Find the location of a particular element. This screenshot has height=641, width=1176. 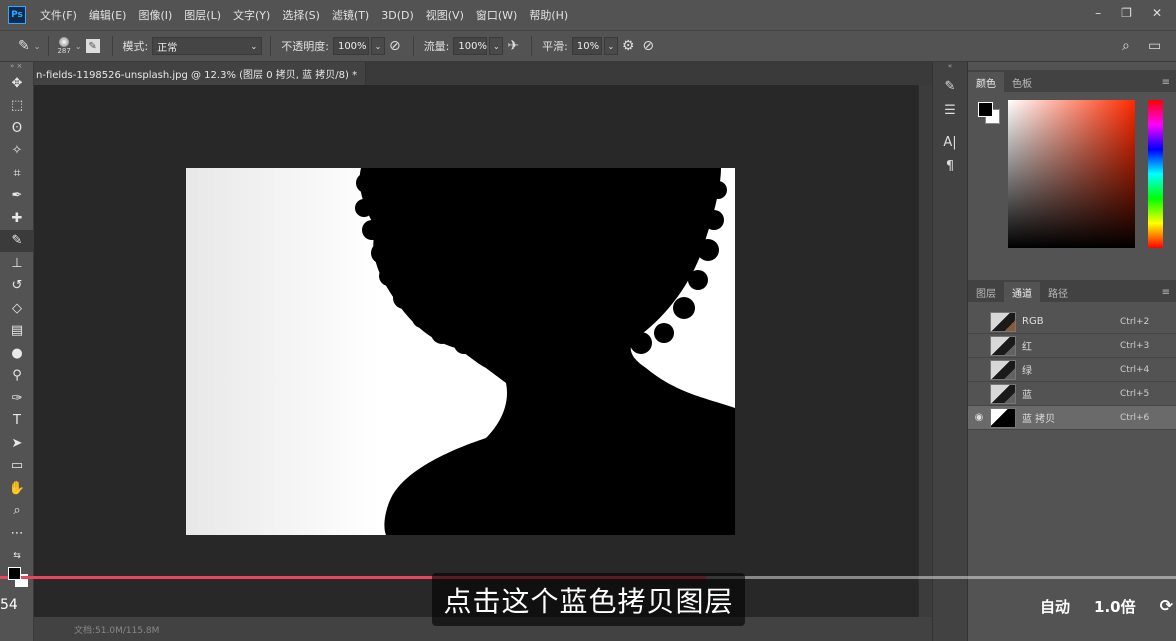

swap-colors-icon: ⇆ is located at coordinates (17, 556).